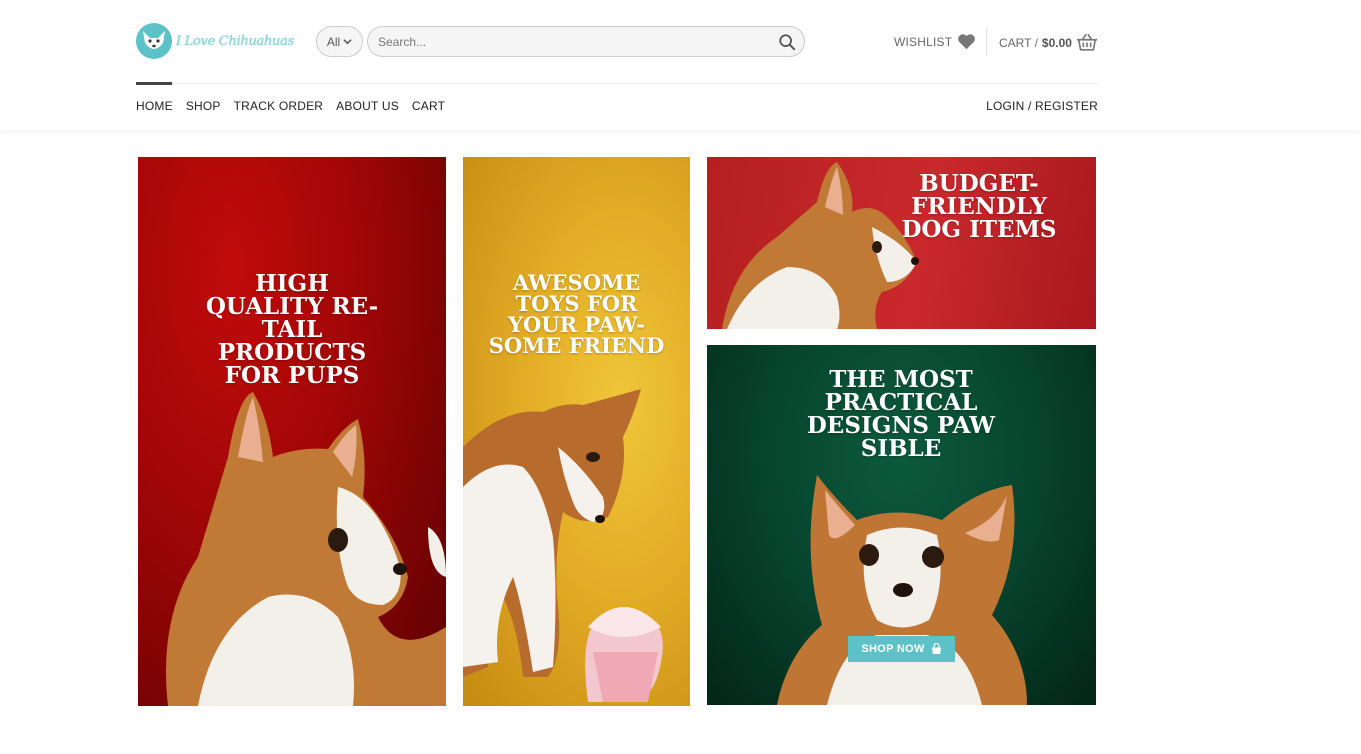 The width and height of the screenshot is (1361, 754). What do you see at coordinates (1042, 106) in the screenshot?
I see `login-register-link: LOGIN / REGISTER` at bounding box center [1042, 106].